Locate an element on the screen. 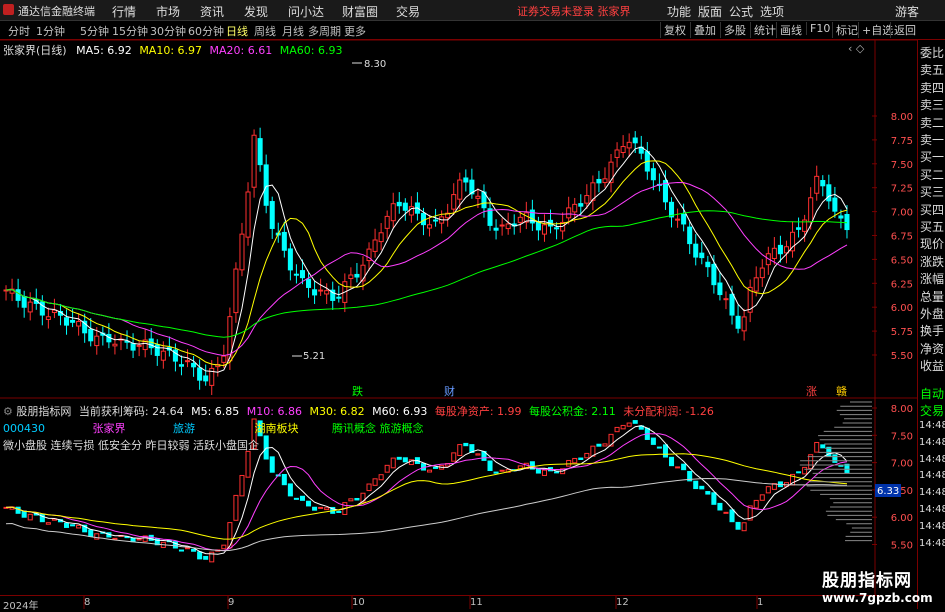 Image resolution: width=945 pixels, height=612 pixels. side-bottom-item: 自动 is located at coordinates (932, 393).